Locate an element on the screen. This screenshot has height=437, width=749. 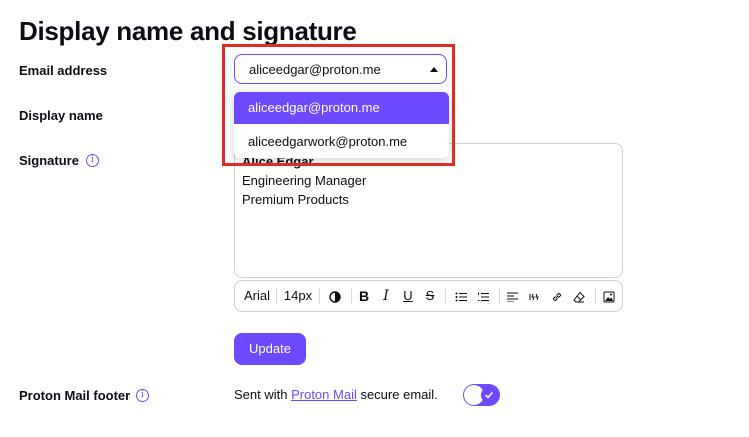
signature-line-3: Premium Products is located at coordinates (295, 199).